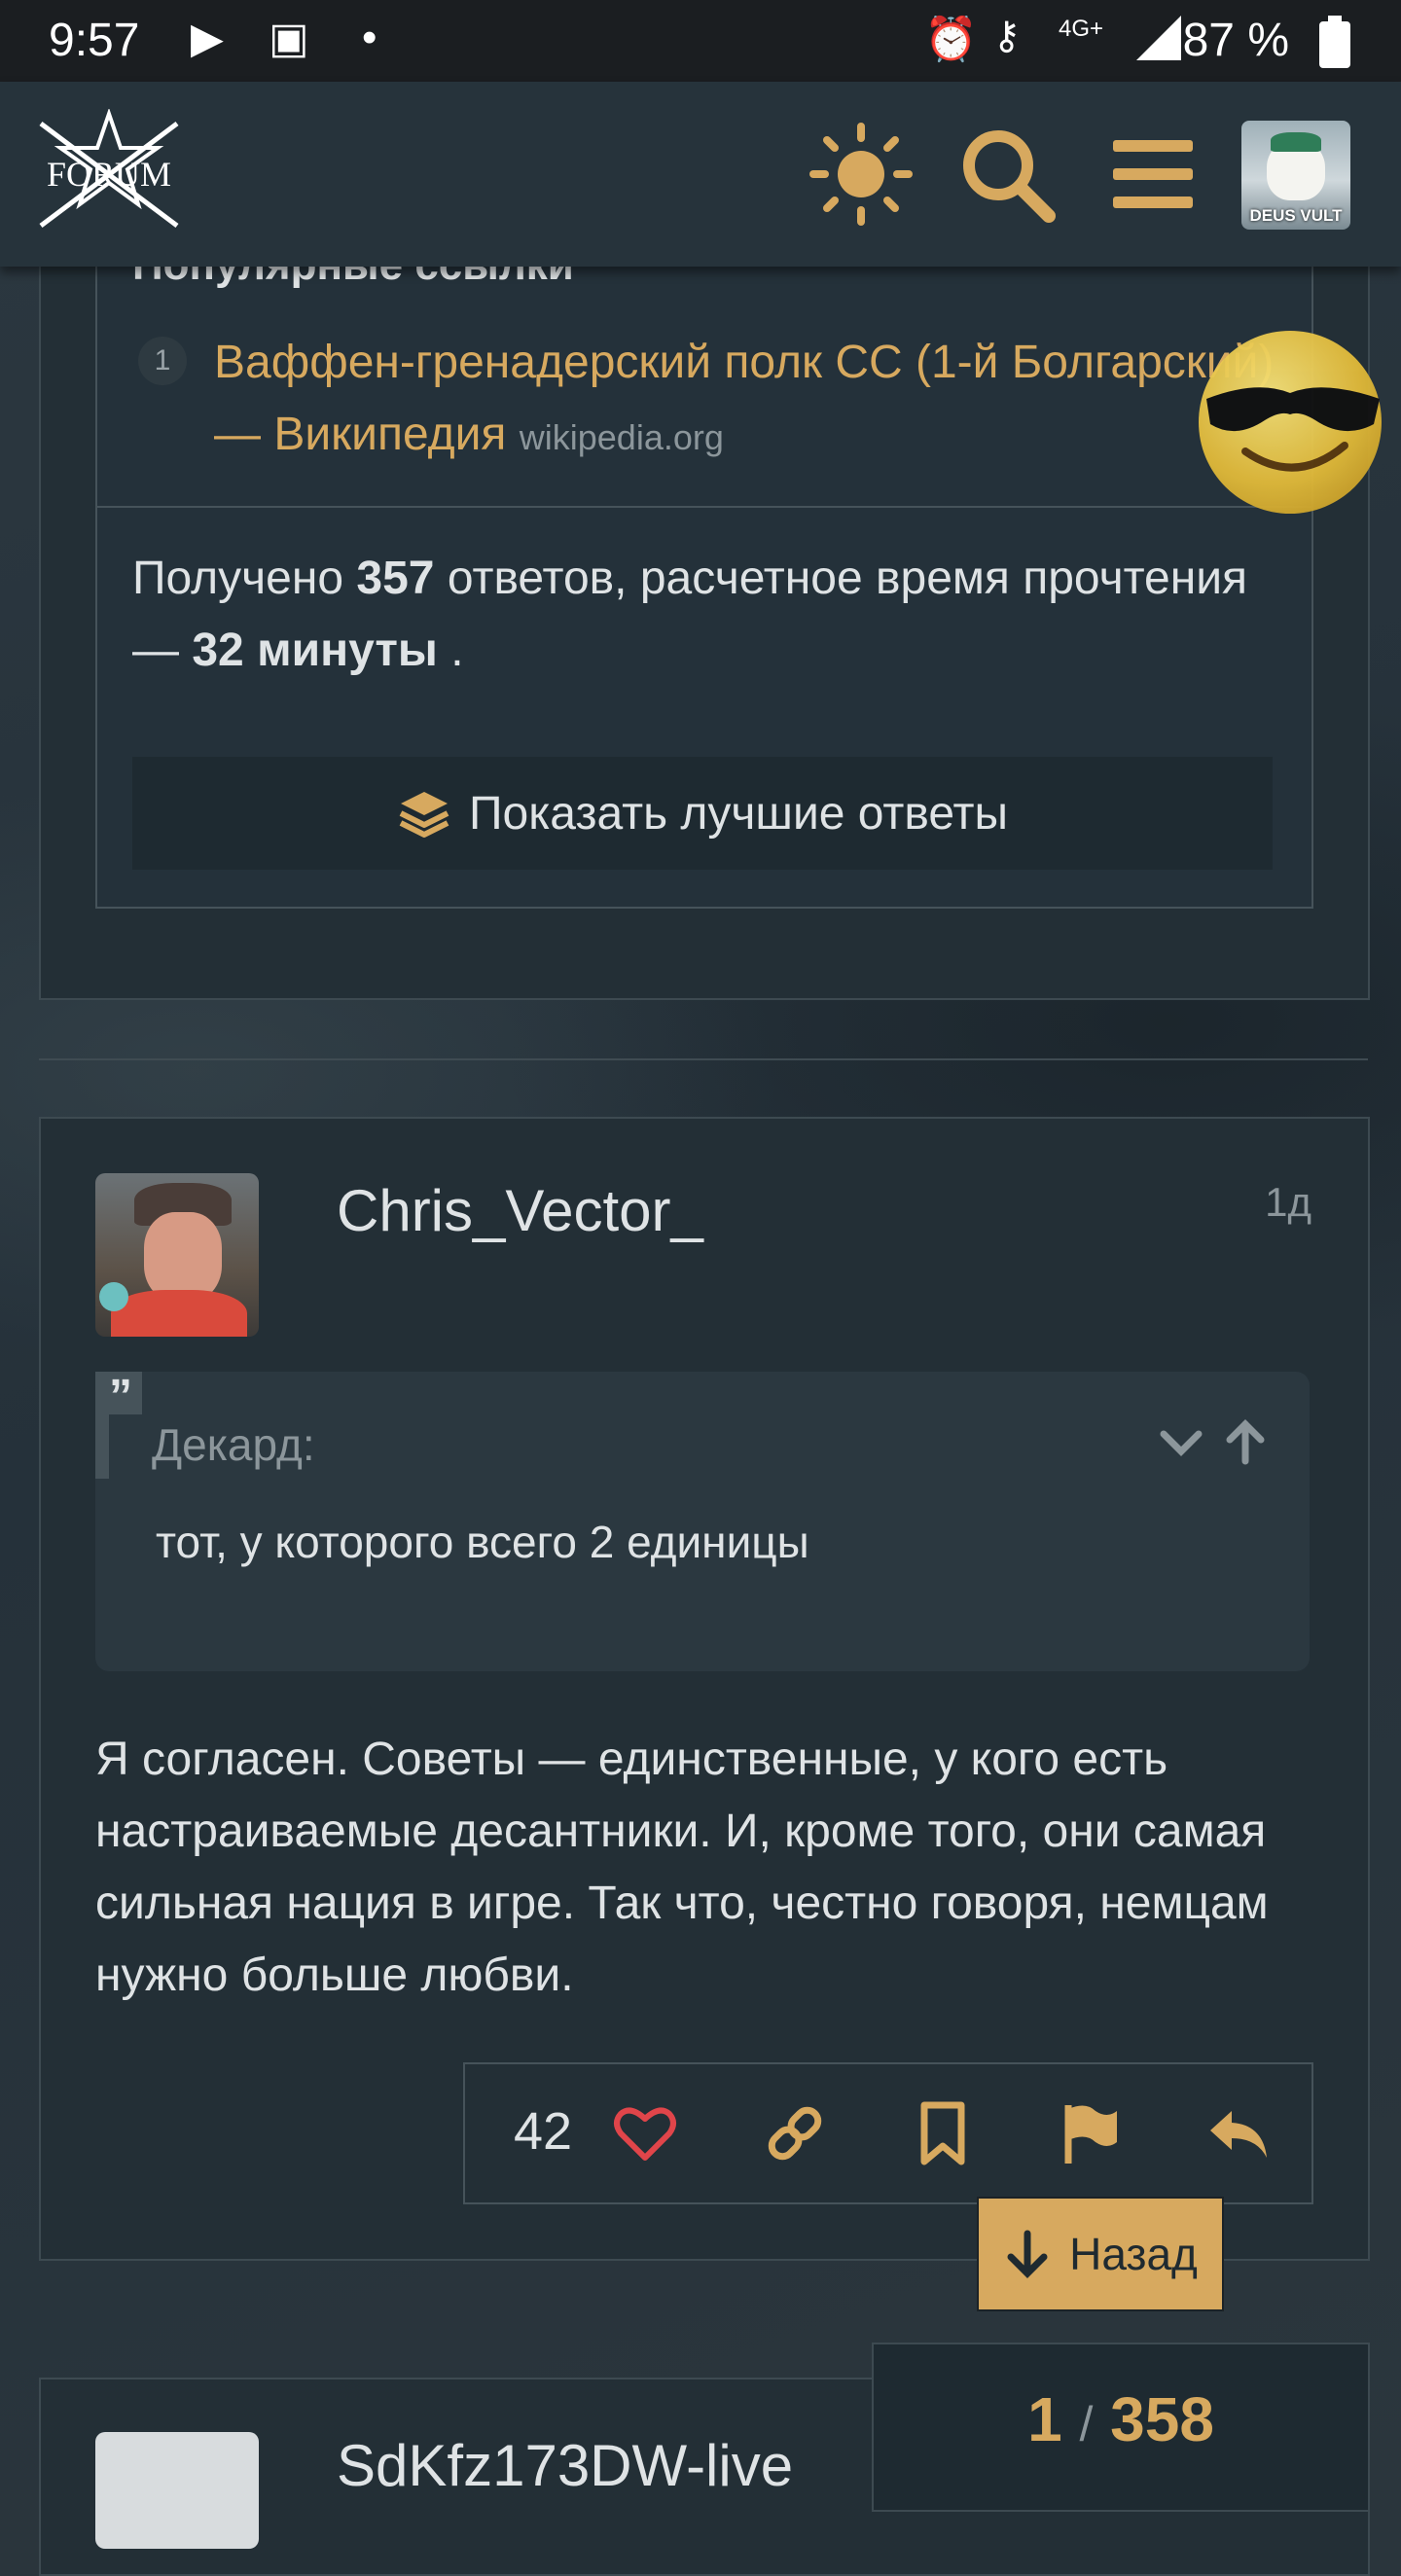  I want to click on progress-total: 358, so click(1162, 2419).